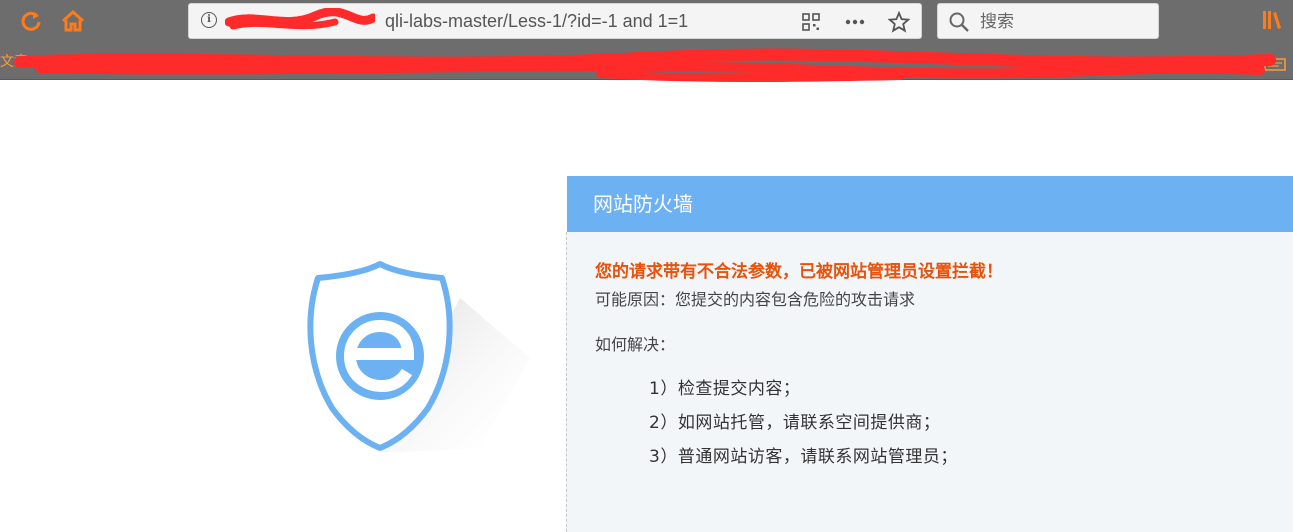 The width and height of the screenshot is (1293, 532). Describe the element at coordinates (418, 357) in the screenshot. I see `firewall-shield-logo` at that location.